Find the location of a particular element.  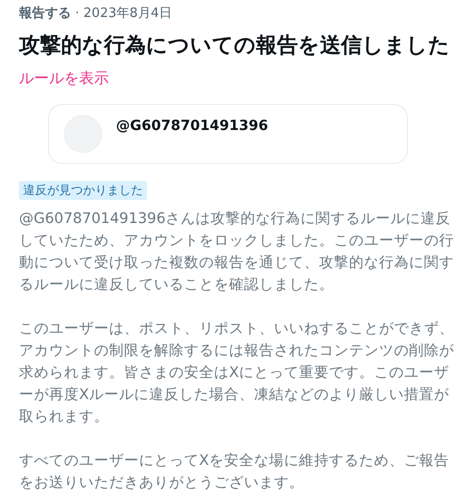

account-handle: @G6078701491396 is located at coordinates (192, 126).